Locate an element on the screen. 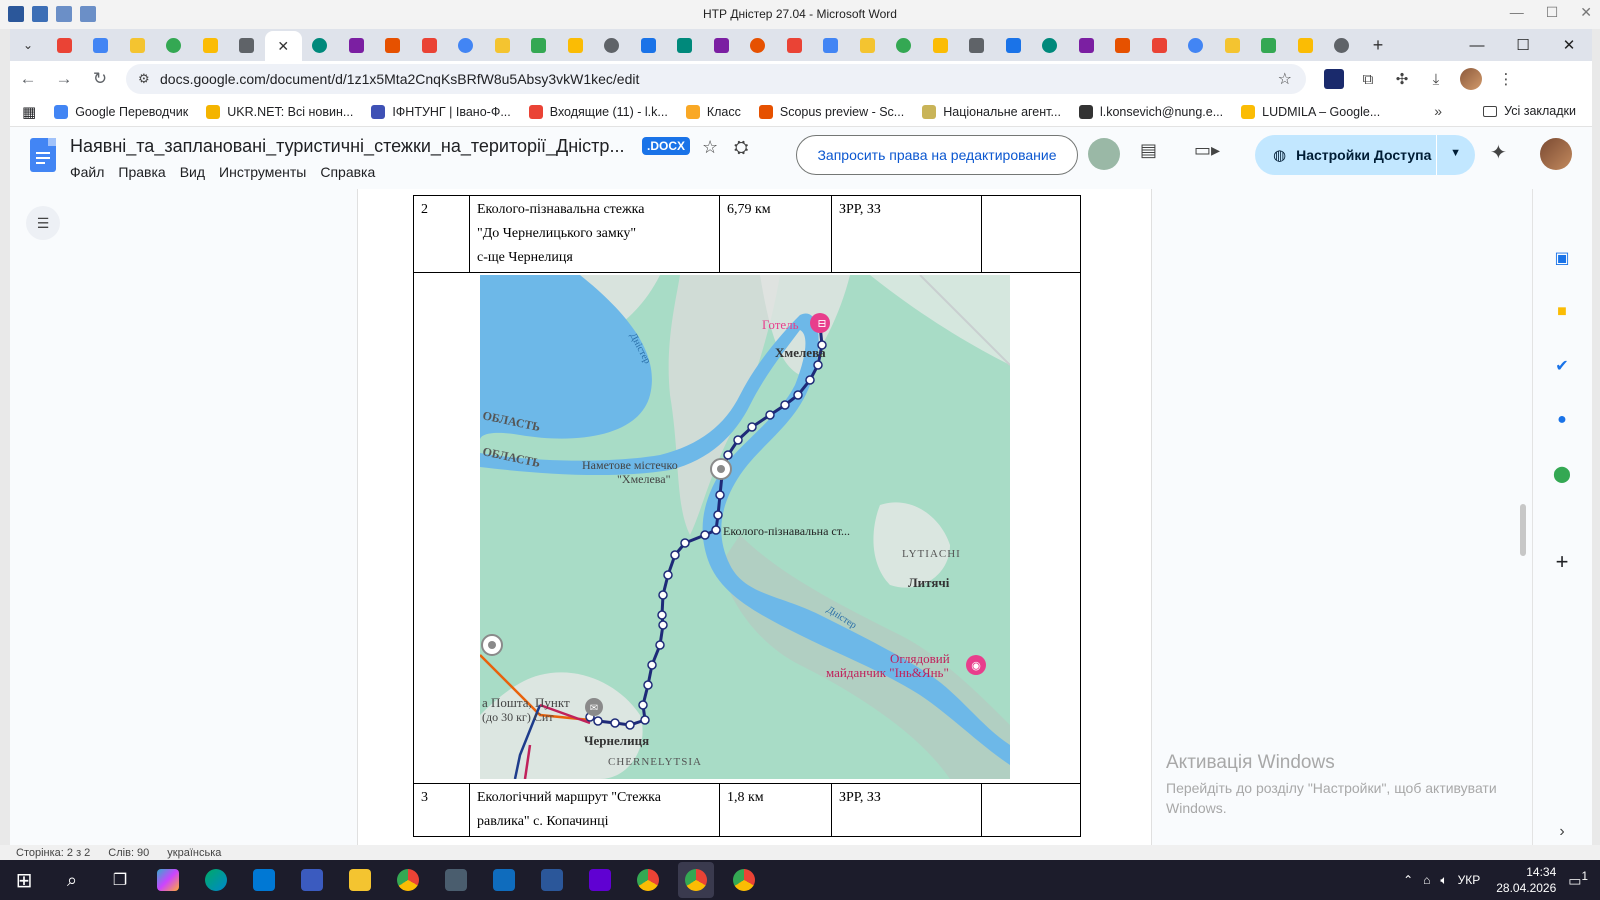 The image size is (1600, 900). volume-icon: 🔈︎ is located at coordinates (1443, 880).